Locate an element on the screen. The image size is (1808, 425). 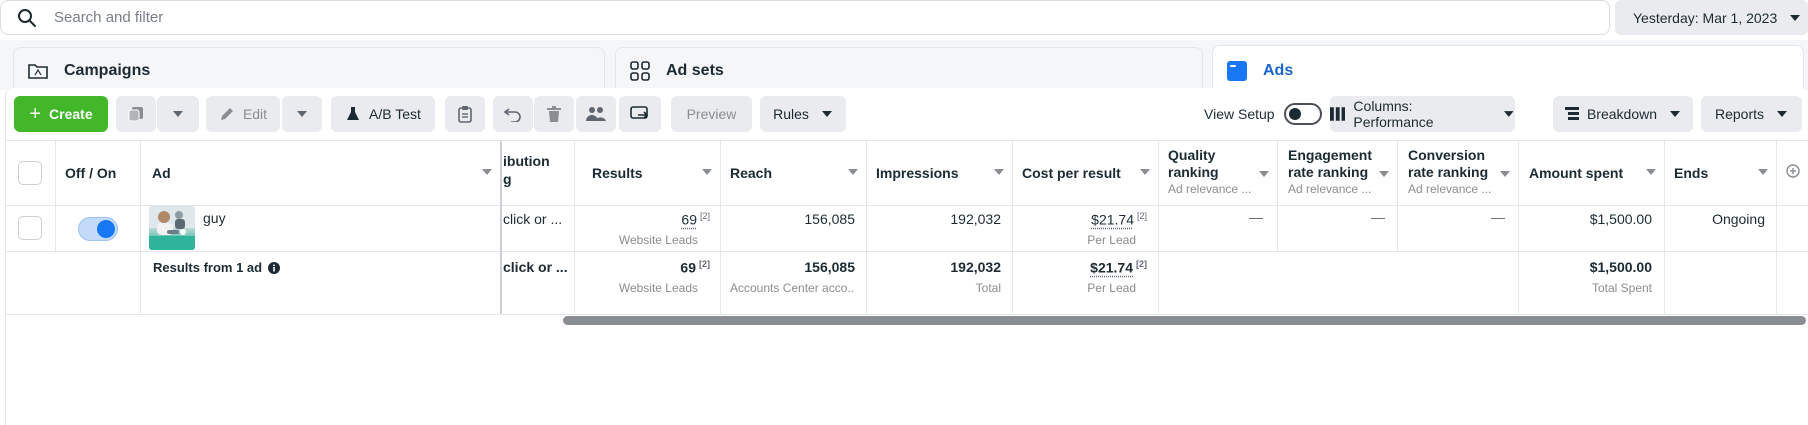
rules-button-label: Rules is located at coordinates (791, 114).